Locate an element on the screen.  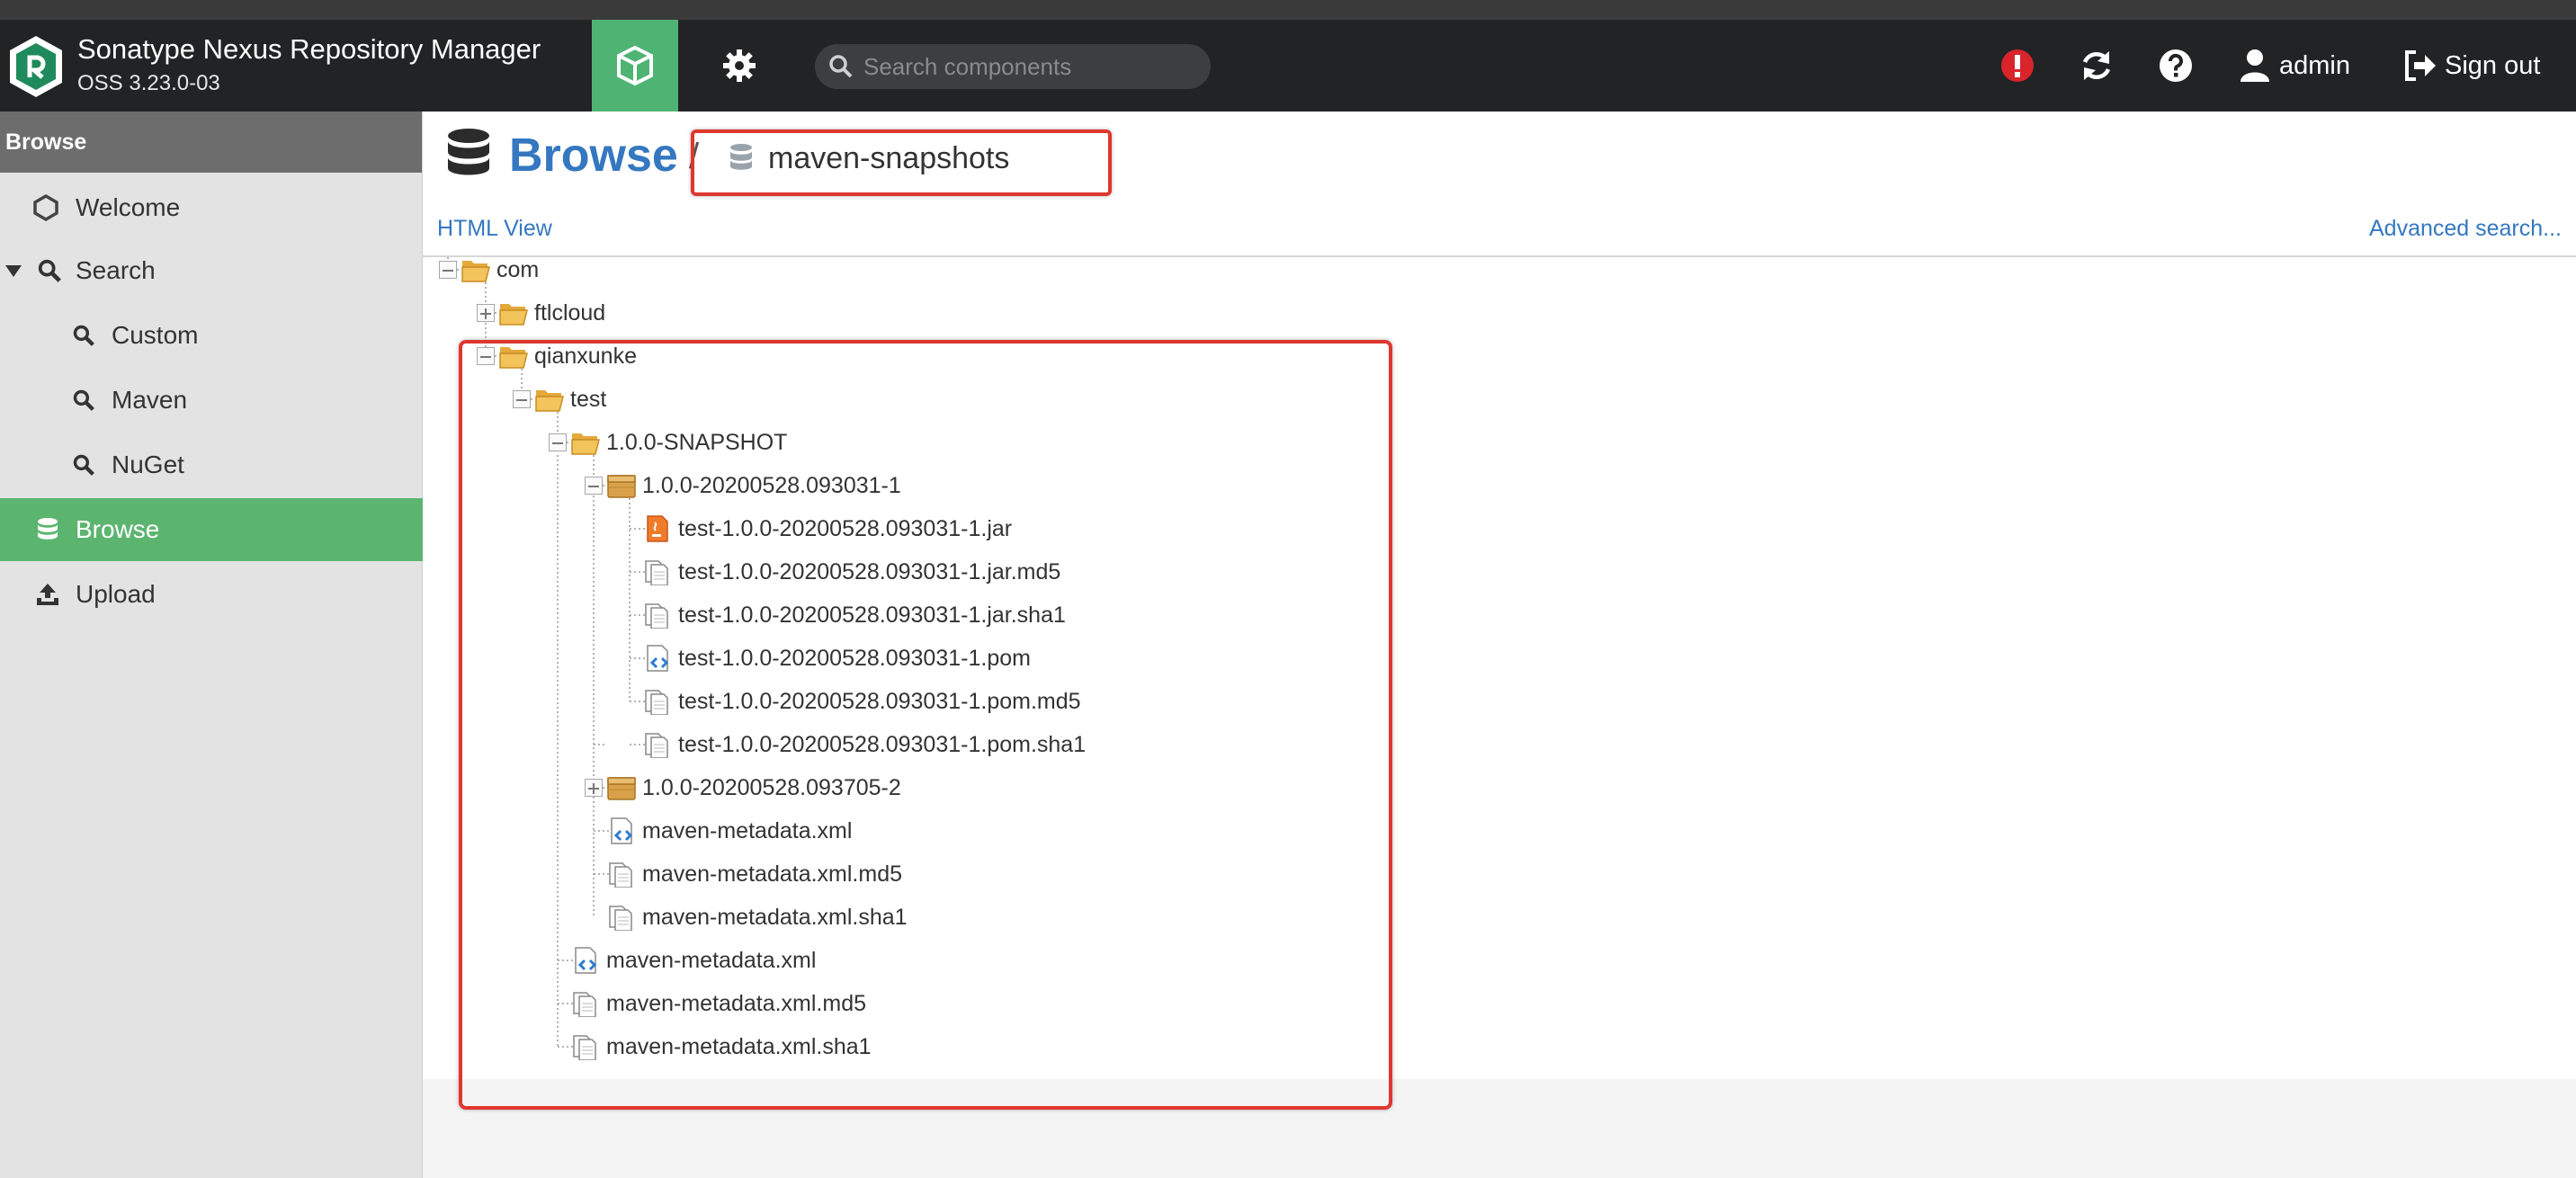
sign-out-icon is located at coordinates (2420, 65).